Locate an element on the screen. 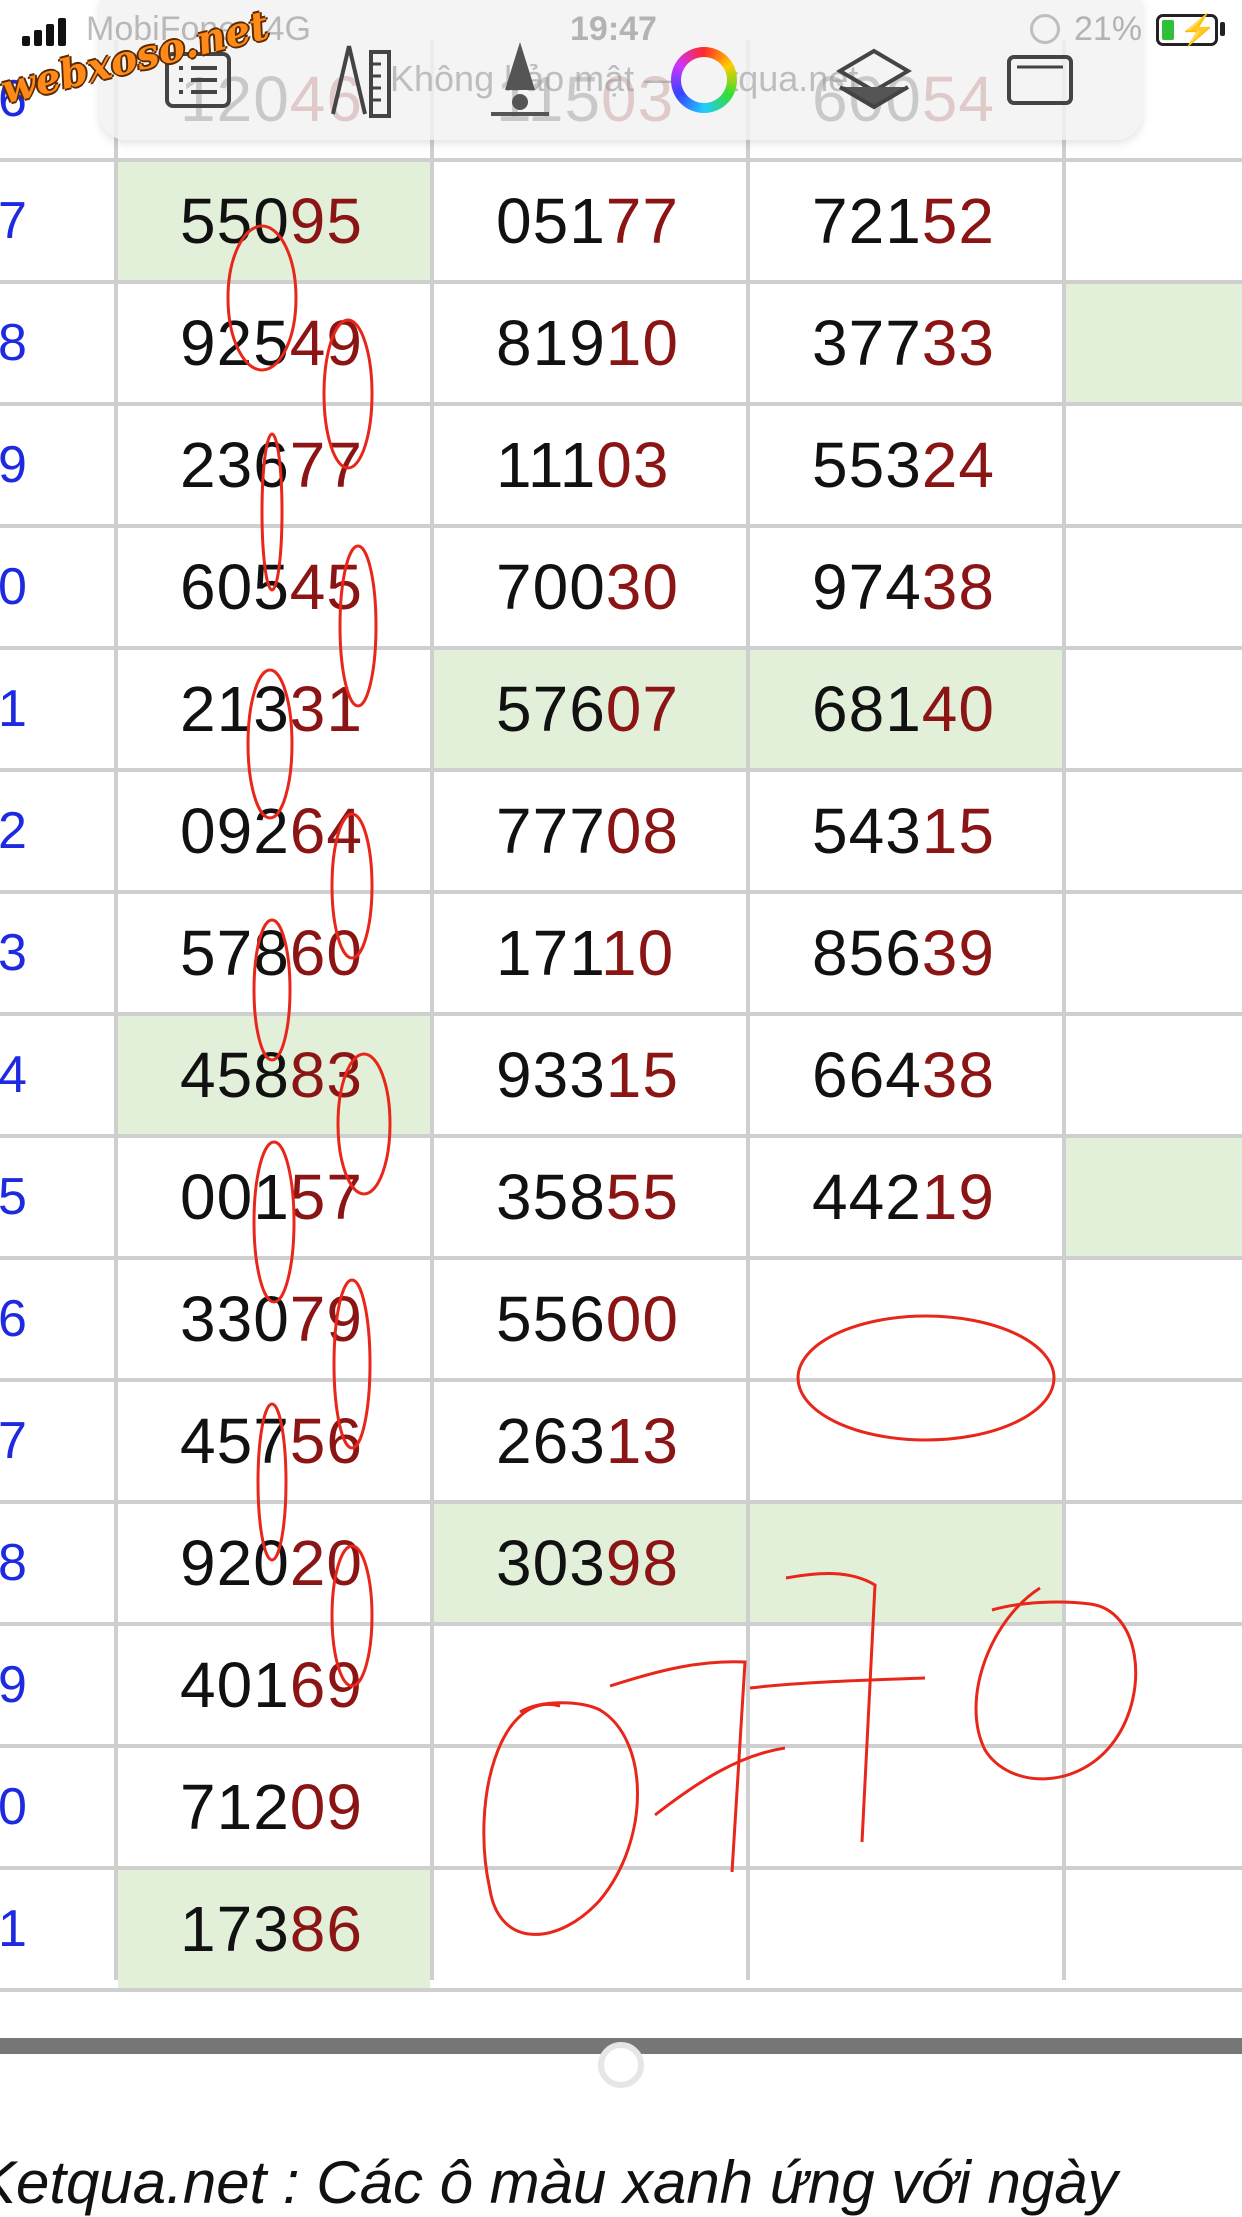 The image size is (1242, 2217). result-number: 54315 is located at coordinates (903, 831).